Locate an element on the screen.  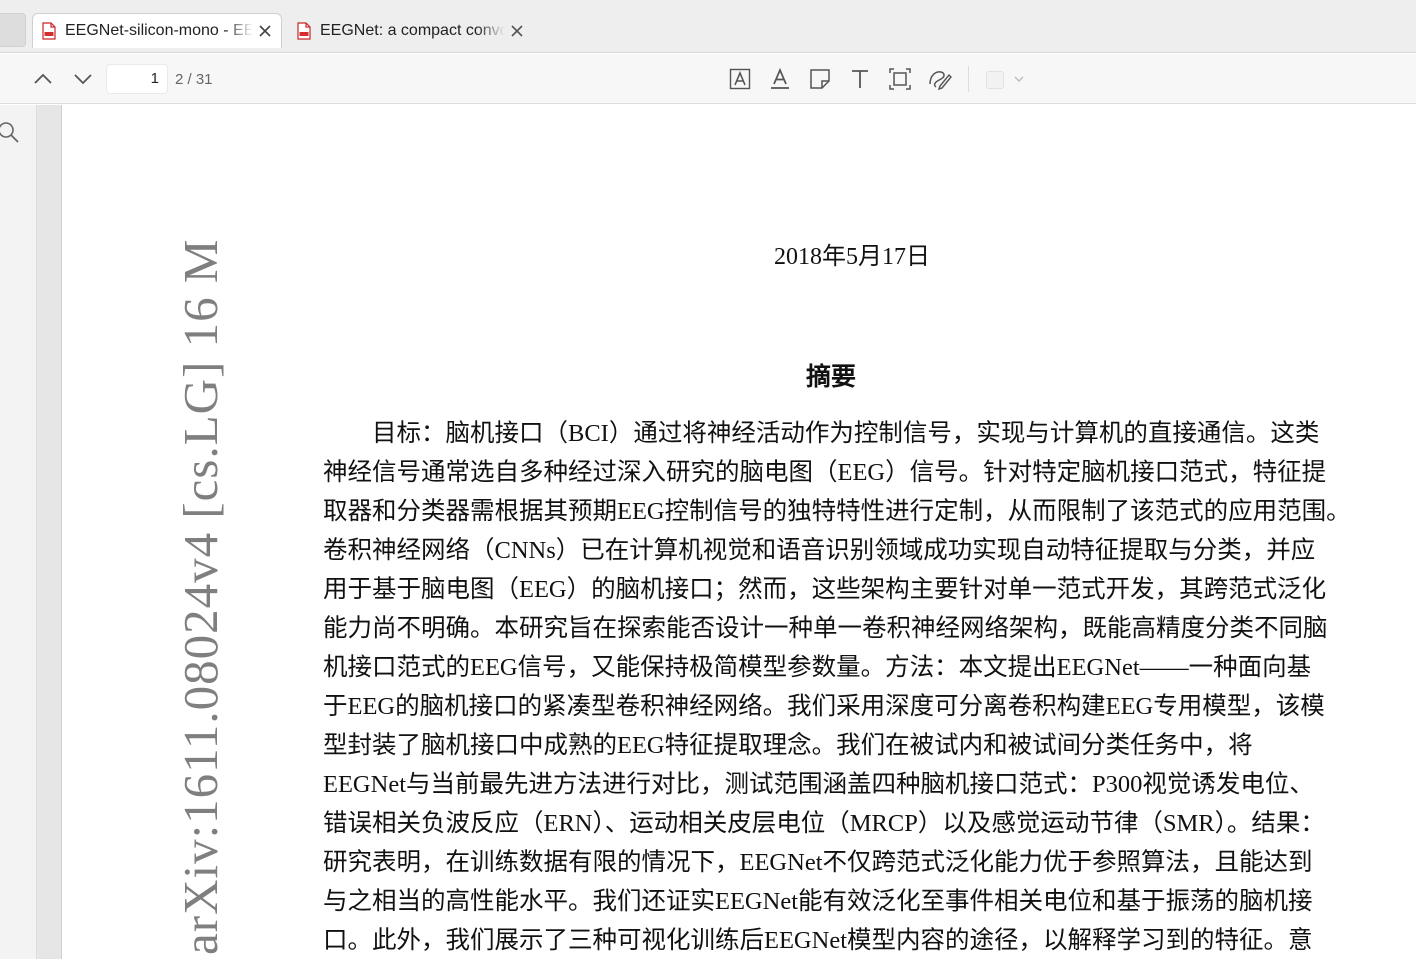
prev-page-button is located at coordinates (43, 79).